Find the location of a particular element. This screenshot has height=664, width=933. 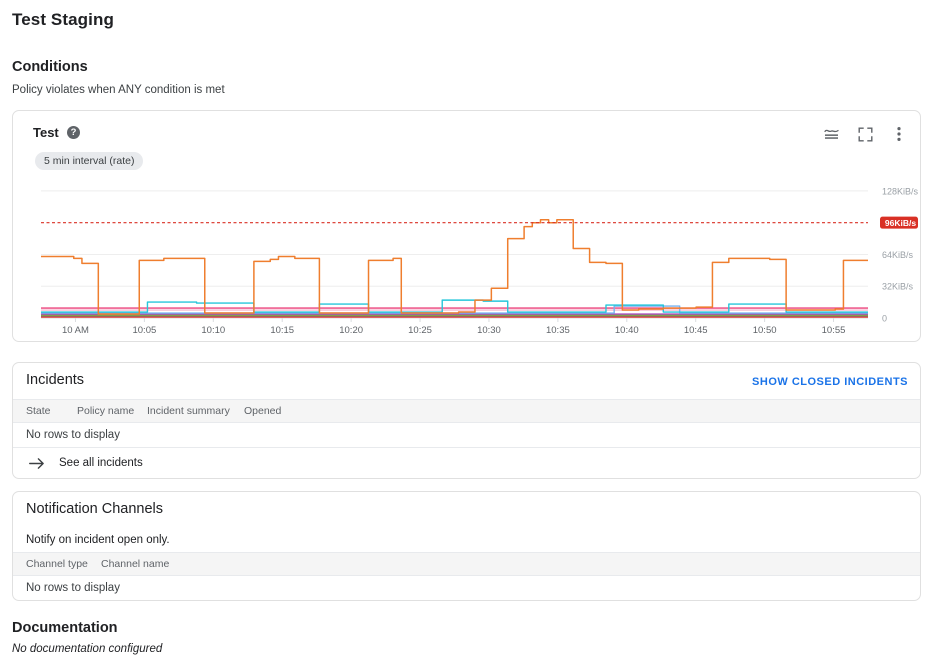

page-title: Test Staging is located at coordinates (63, 19).